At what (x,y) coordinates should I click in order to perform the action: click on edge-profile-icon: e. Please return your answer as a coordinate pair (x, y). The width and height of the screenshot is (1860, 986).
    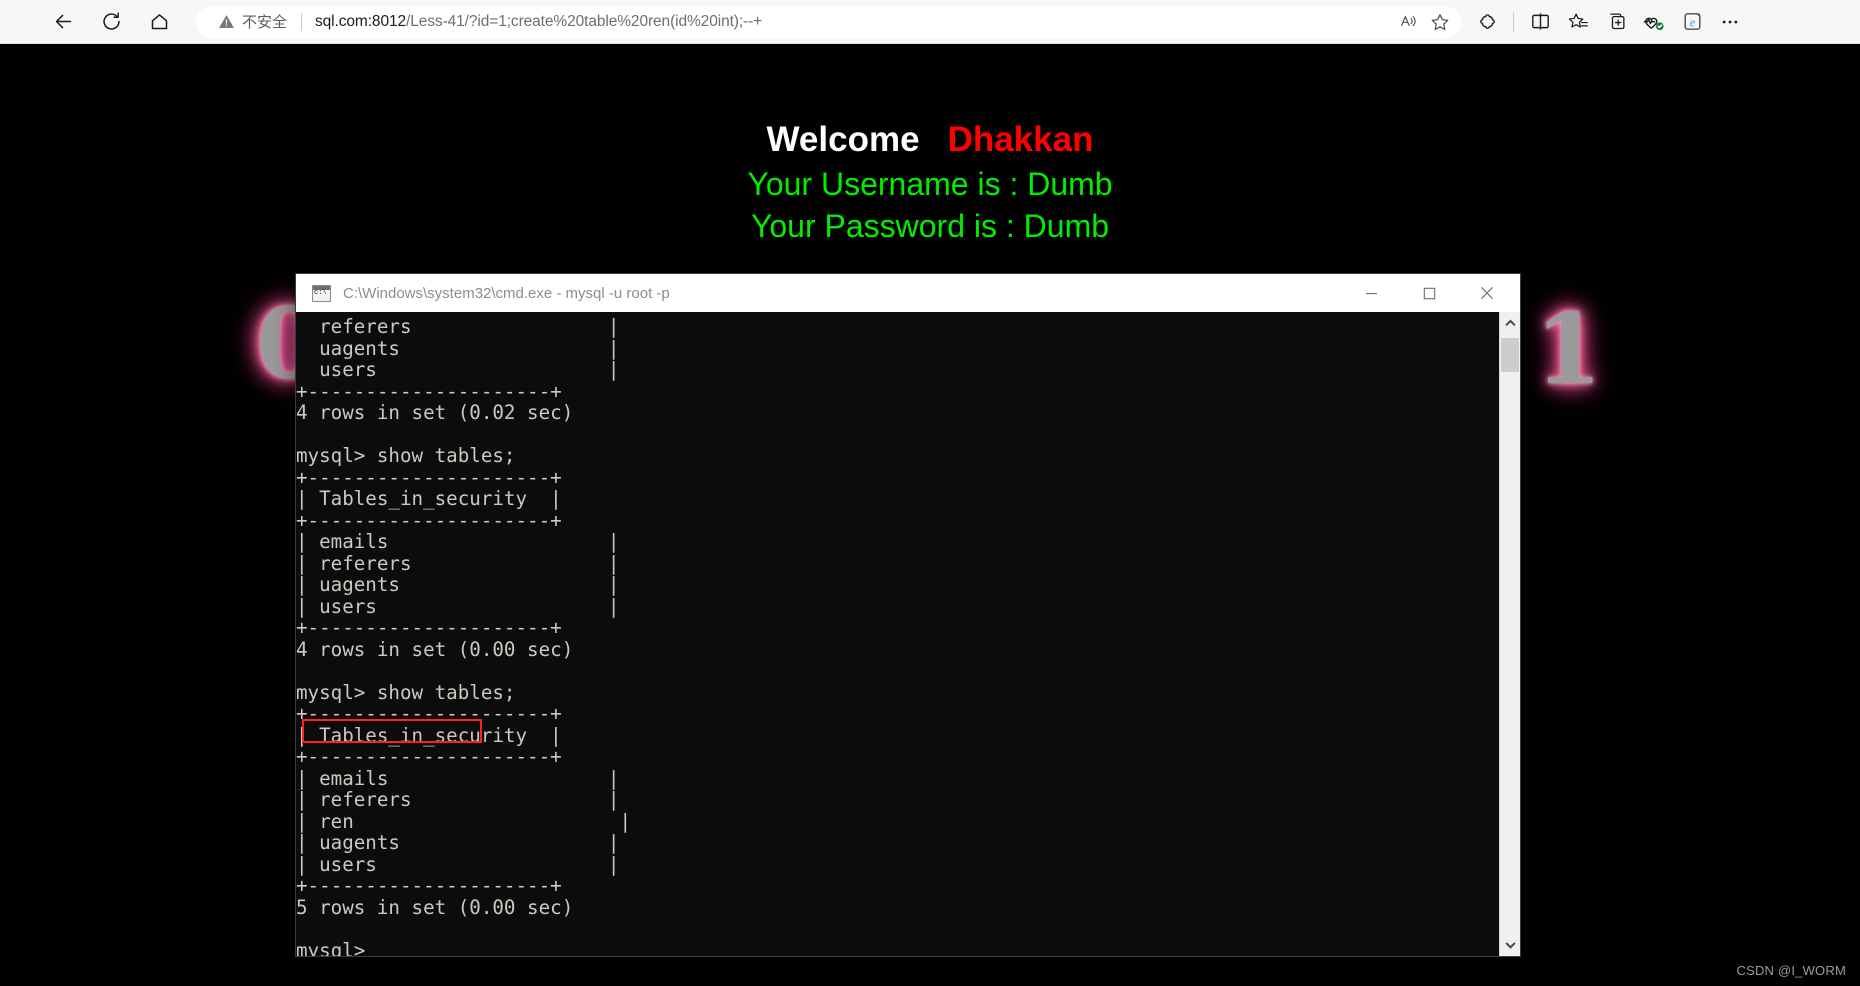
    Looking at the image, I should click on (1692, 21).